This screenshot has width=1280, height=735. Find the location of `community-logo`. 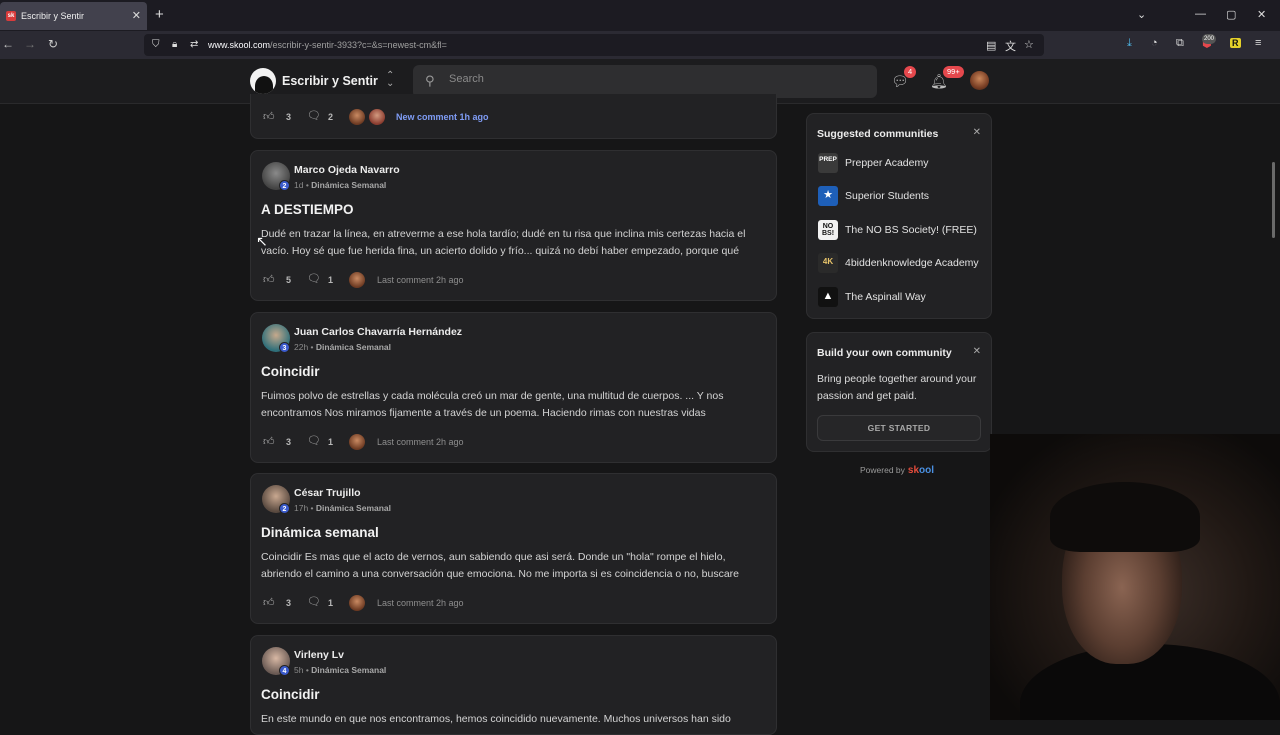

community-logo is located at coordinates (263, 81).